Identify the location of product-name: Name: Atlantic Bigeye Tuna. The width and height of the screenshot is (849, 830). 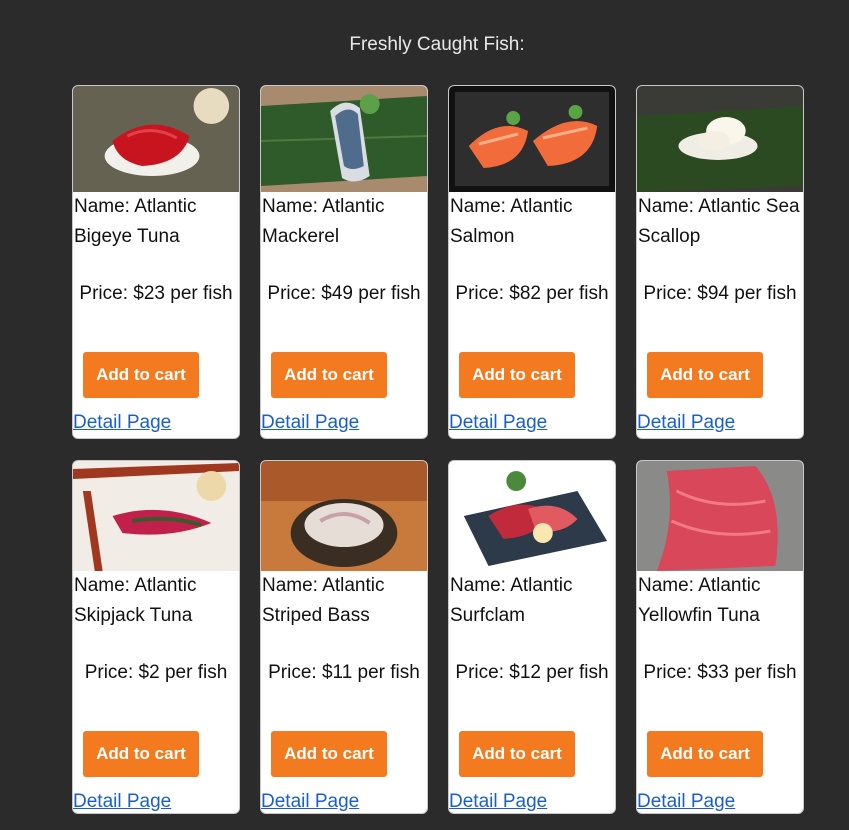
(135, 221).